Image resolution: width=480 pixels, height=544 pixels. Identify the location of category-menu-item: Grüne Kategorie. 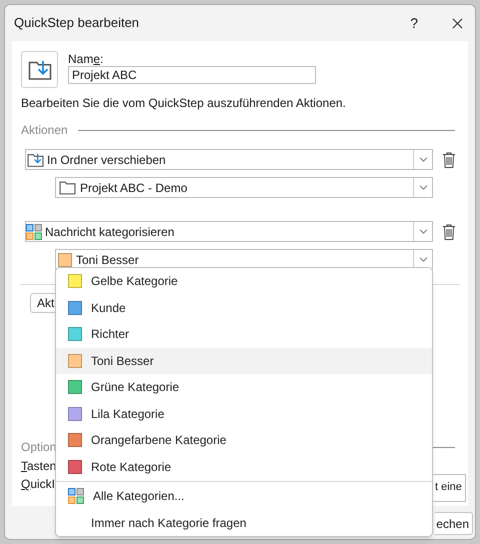
(244, 387).